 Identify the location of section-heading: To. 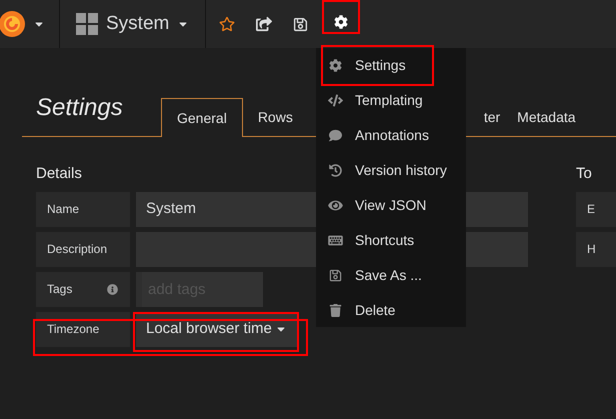
(584, 174).